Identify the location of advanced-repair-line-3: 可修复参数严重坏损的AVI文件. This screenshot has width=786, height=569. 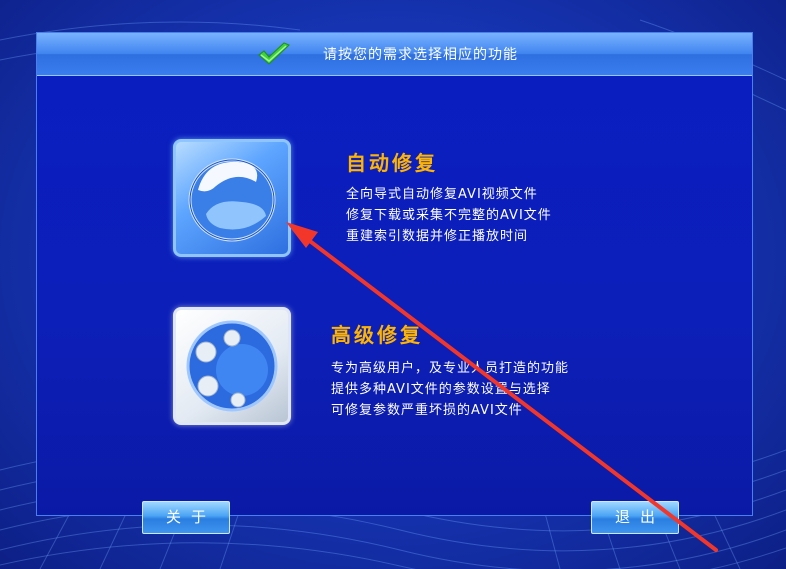
(427, 410).